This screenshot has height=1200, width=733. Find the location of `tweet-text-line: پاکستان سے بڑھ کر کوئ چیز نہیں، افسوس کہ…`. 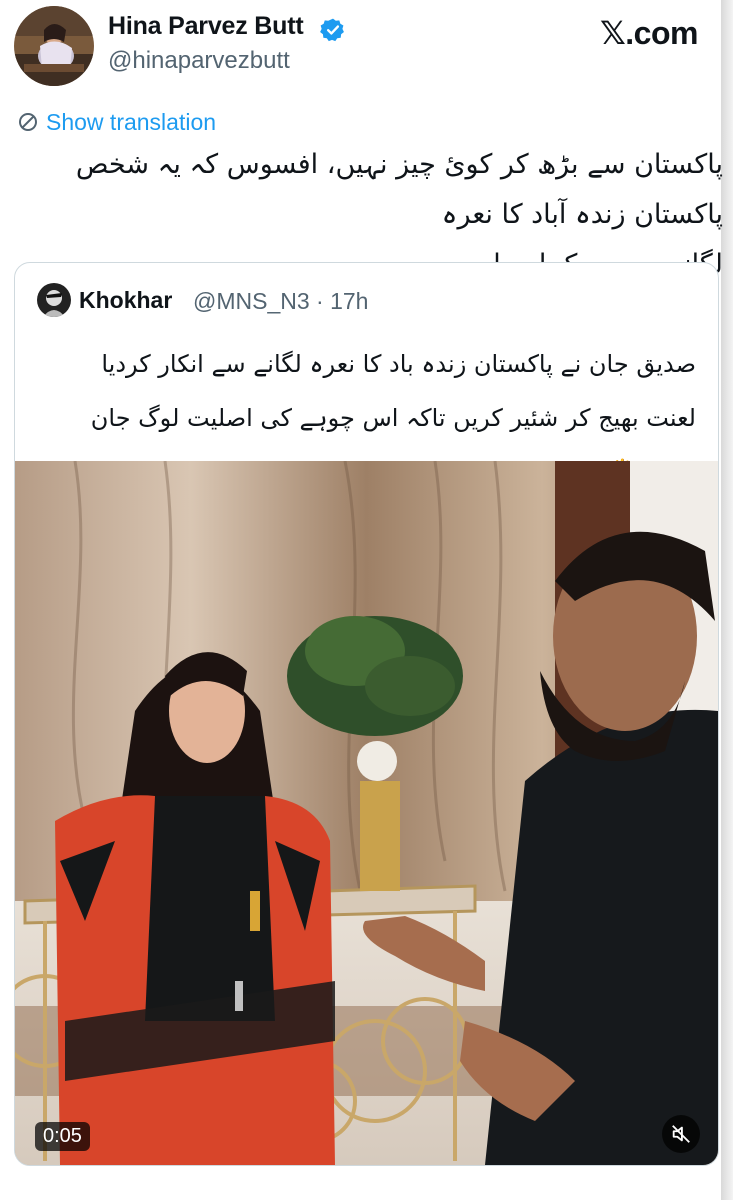

tweet-text-line: پاکستان سے بڑھ کر کوئ چیز نہیں، افسوس کہ… is located at coordinates (399, 189).